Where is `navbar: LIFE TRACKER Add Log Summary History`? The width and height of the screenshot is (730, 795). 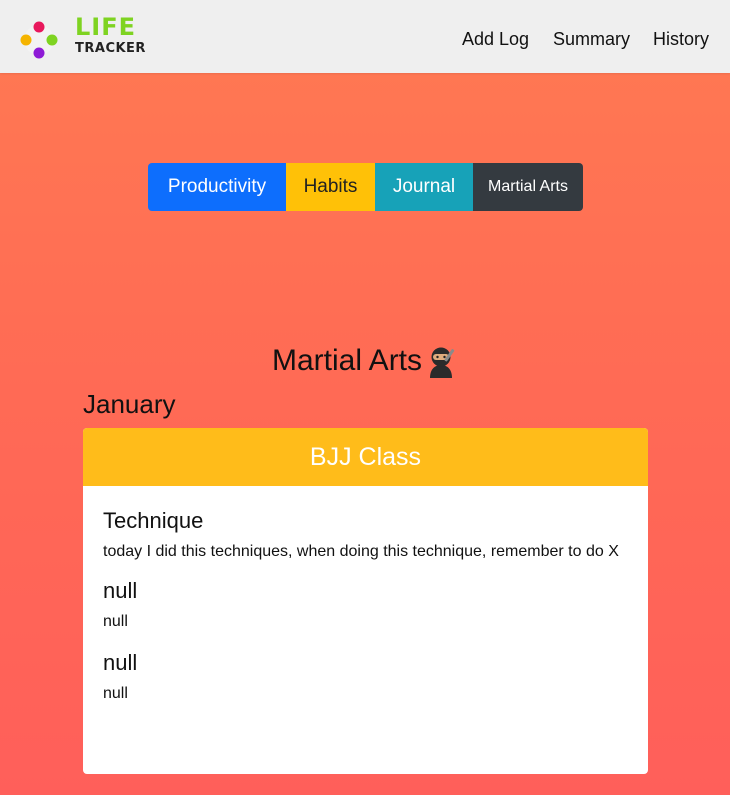
navbar: LIFE TRACKER Add Log Summary History is located at coordinates (365, 36).